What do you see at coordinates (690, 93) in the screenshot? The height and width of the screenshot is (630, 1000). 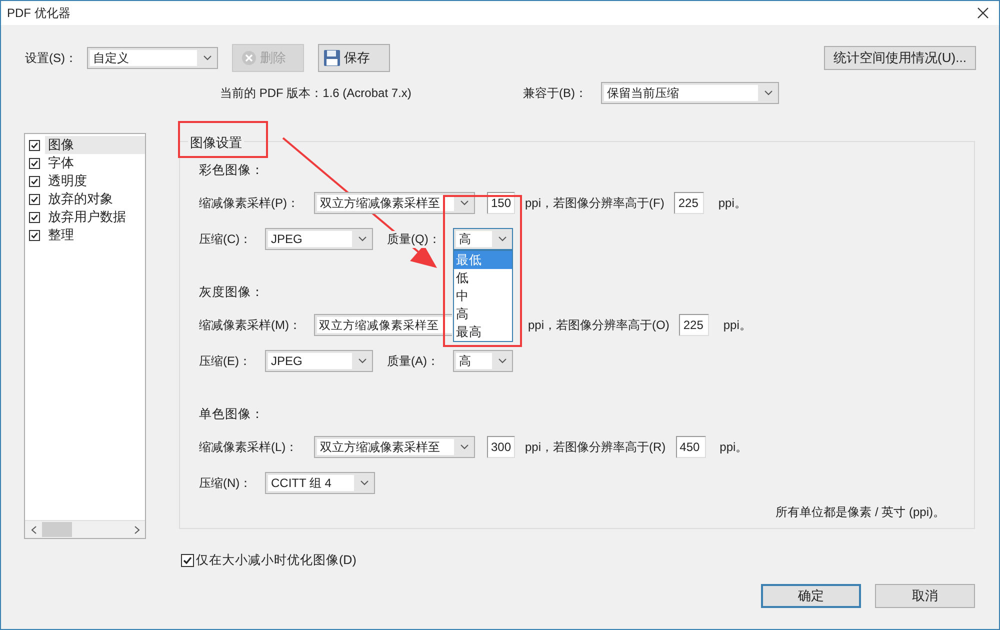 I see `compat-select: 保留当前压缩` at bounding box center [690, 93].